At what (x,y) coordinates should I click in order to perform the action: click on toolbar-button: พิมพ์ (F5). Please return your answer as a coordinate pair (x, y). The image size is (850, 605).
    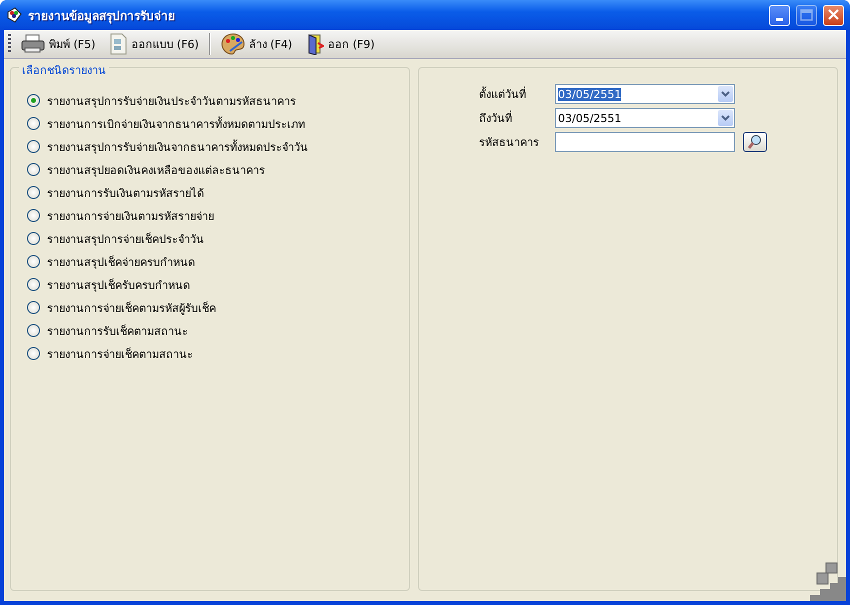
    Looking at the image, I should click on (58, 44).